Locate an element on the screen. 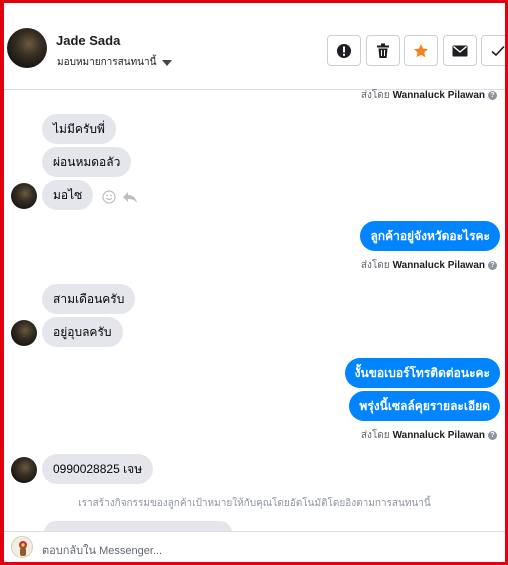  incoming-message: ไม่มีครับพี่ is located at coordinates (79, 129).